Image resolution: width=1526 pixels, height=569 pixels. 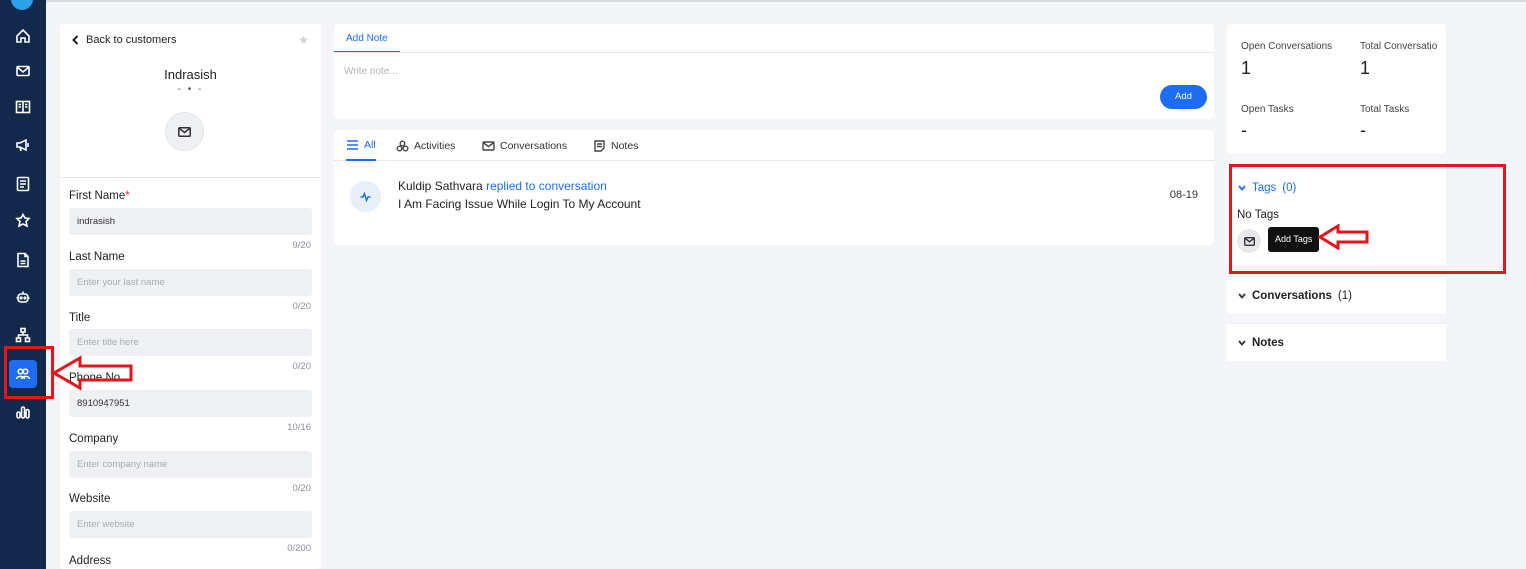 I want to click on logo, so click(x=22, y=5).